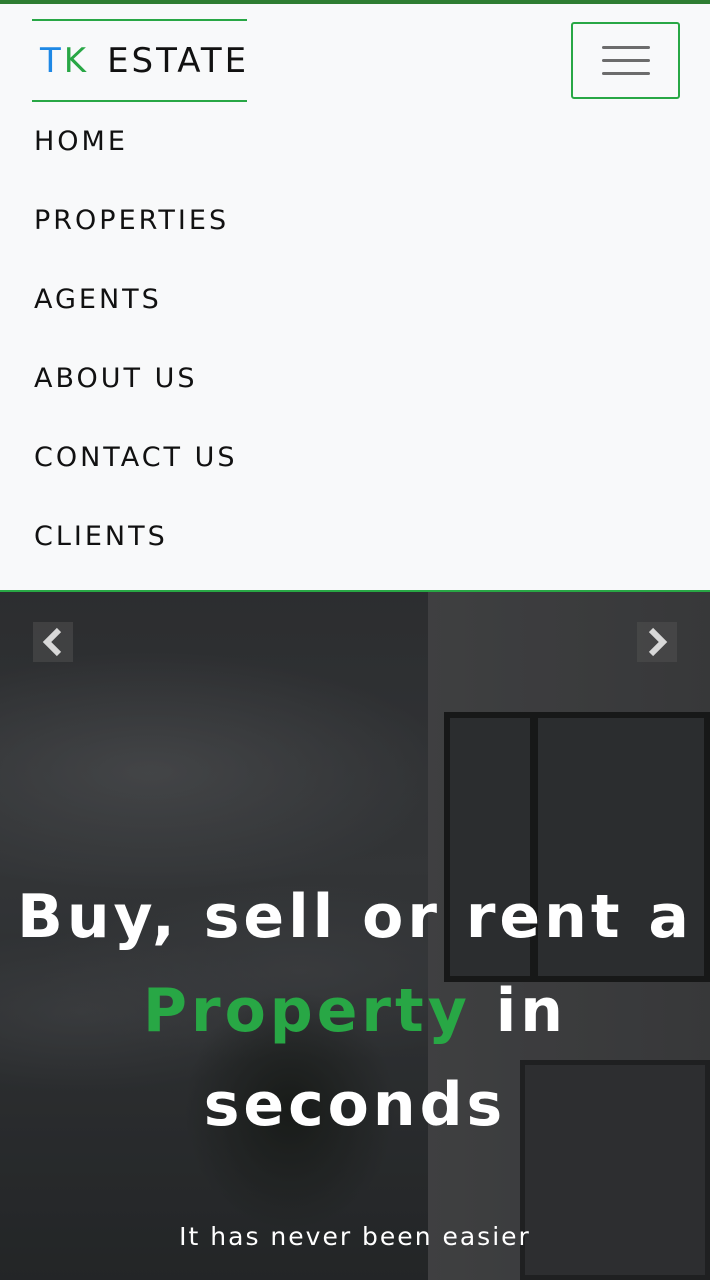 This screenshot has width=710, height=1280. I want to click on navbar-toggler-button, so click(625, 60).